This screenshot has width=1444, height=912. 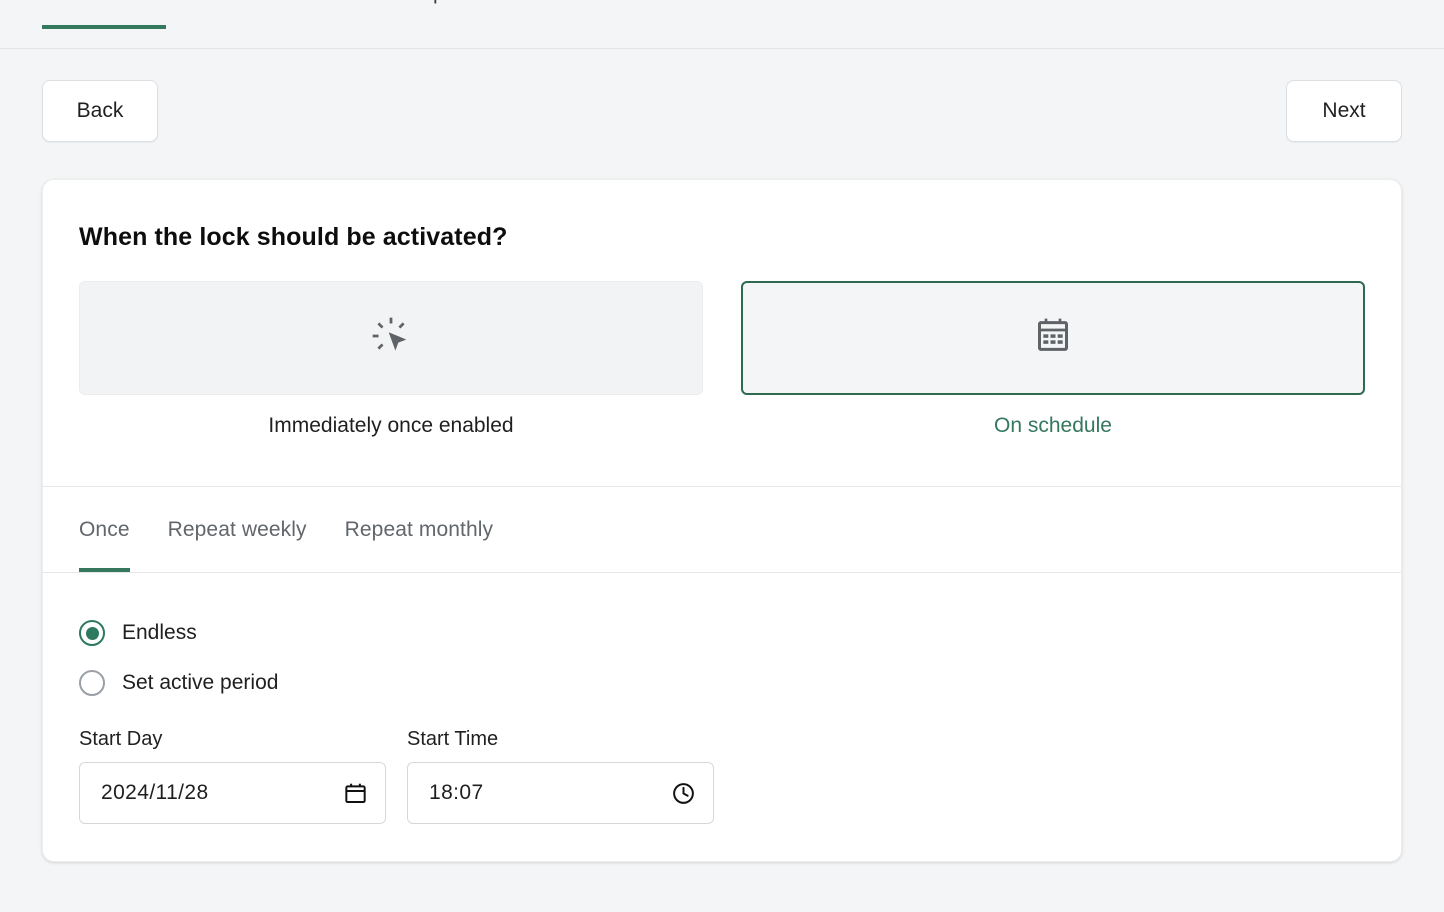 I want to click on radio-endless-mark, so click(x=92, y=633).